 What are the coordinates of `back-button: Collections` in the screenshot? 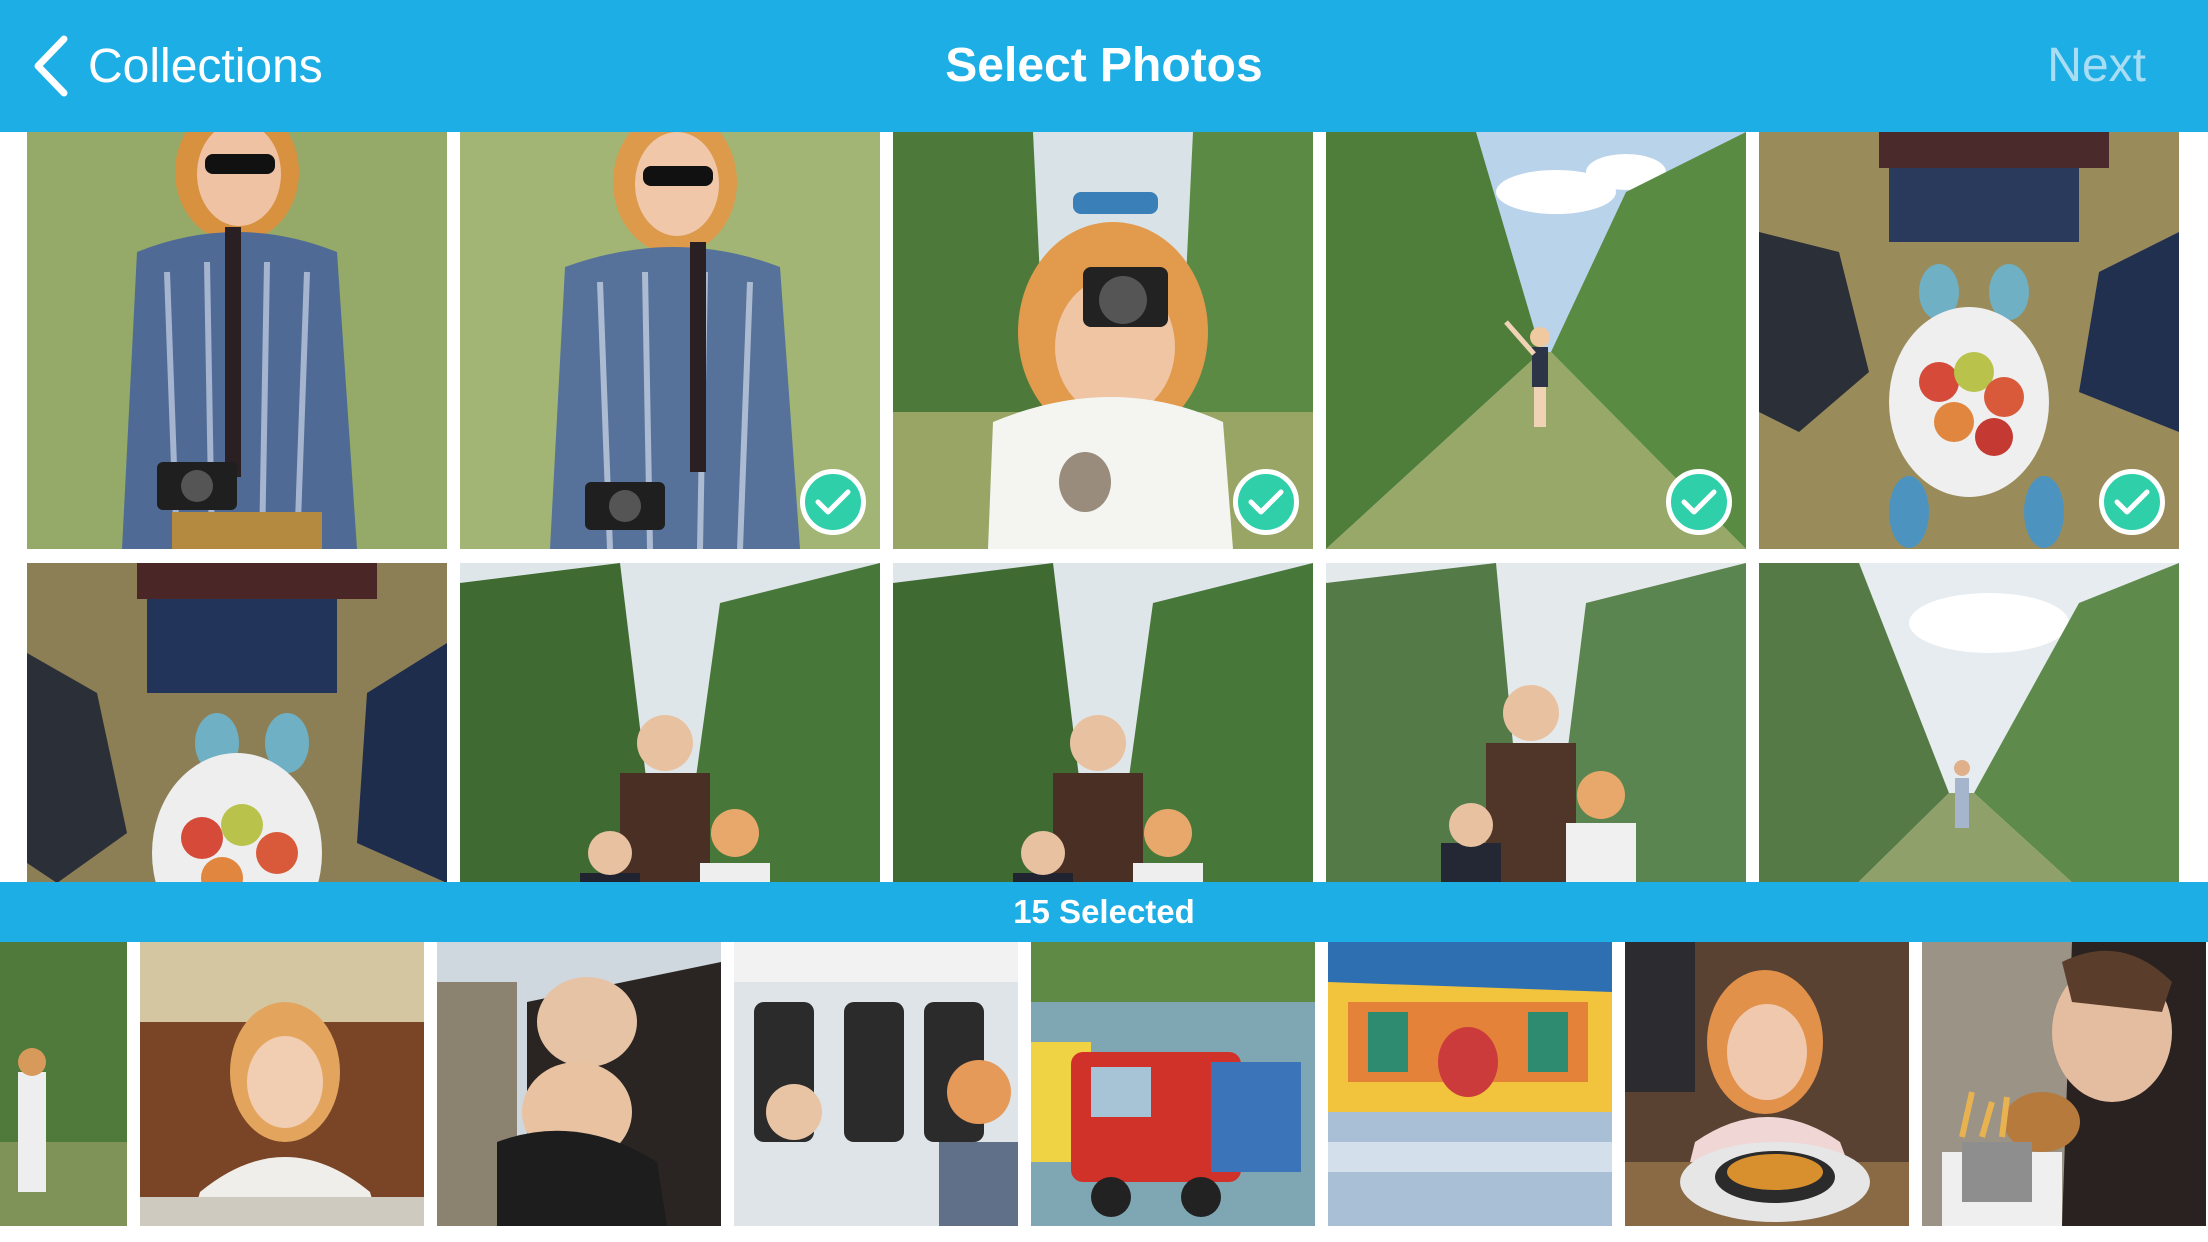 It's located at (176, 66).